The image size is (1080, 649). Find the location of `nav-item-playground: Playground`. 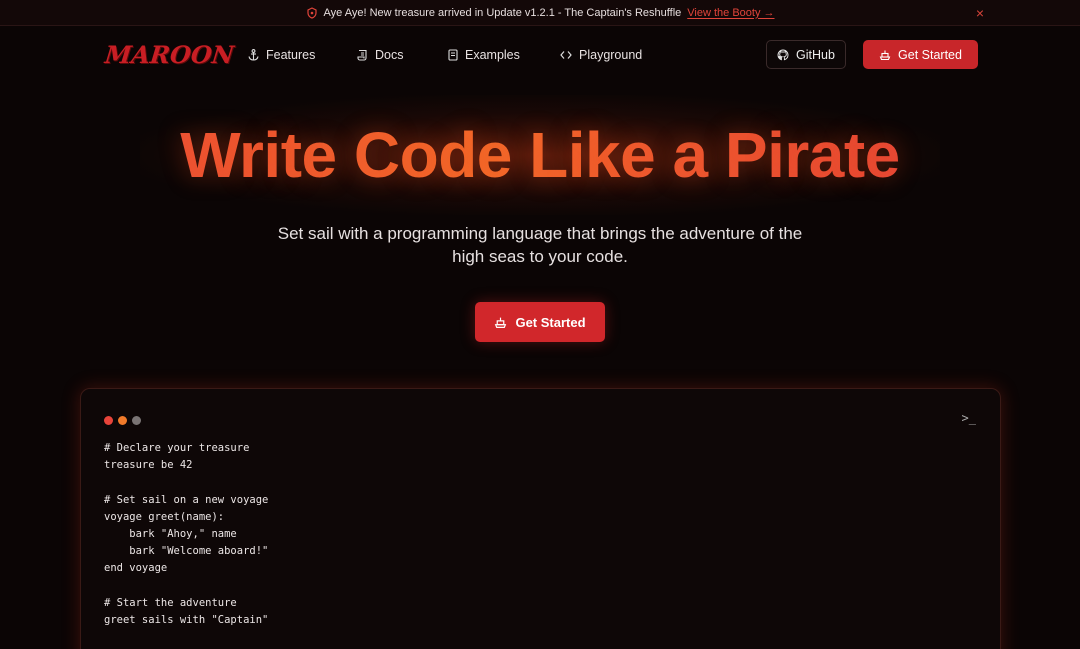

nav-item-playground: Playground is located at coordinates (601, 55).